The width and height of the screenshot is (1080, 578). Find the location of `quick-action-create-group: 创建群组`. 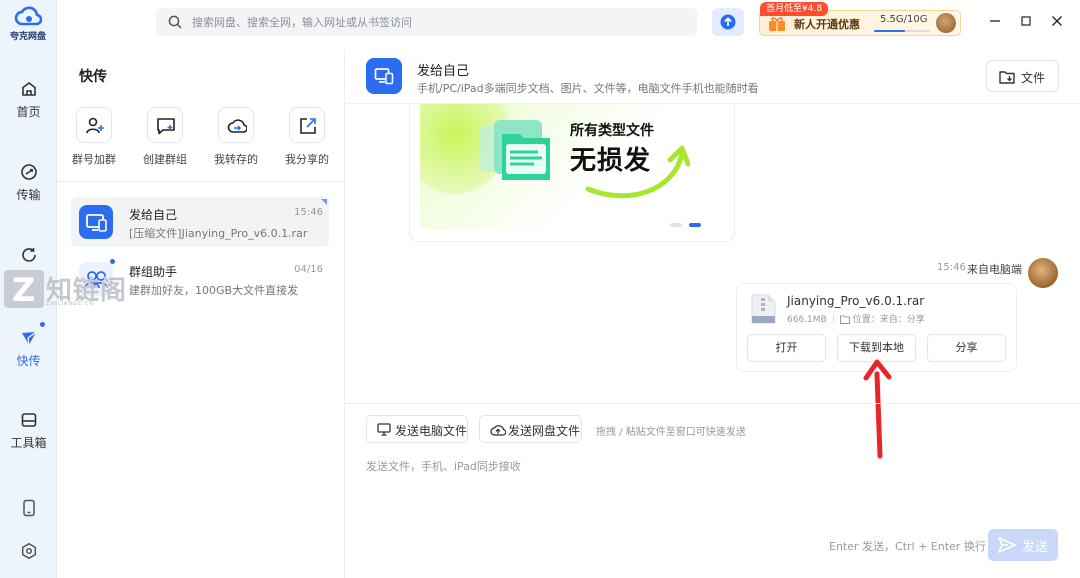

quick-action-create-group: 创建群组 is located at coordinates (165, 137).